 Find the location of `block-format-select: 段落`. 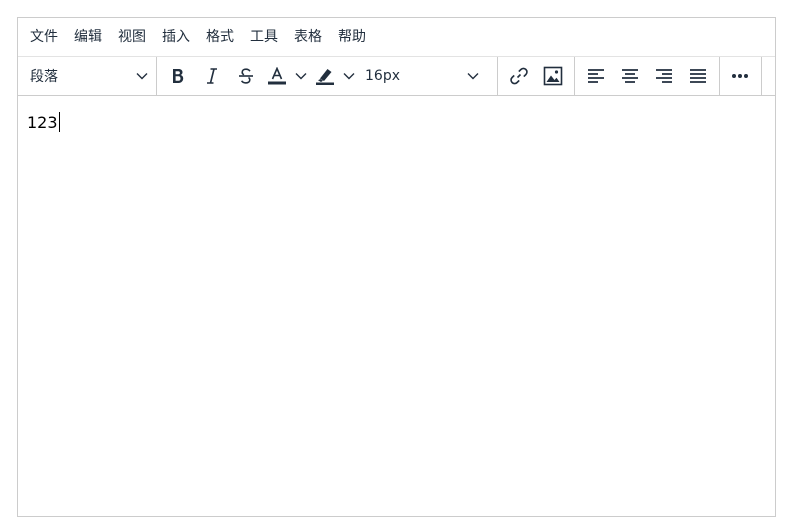

block-format-select: 段落 is located at coordinates (87, 76).